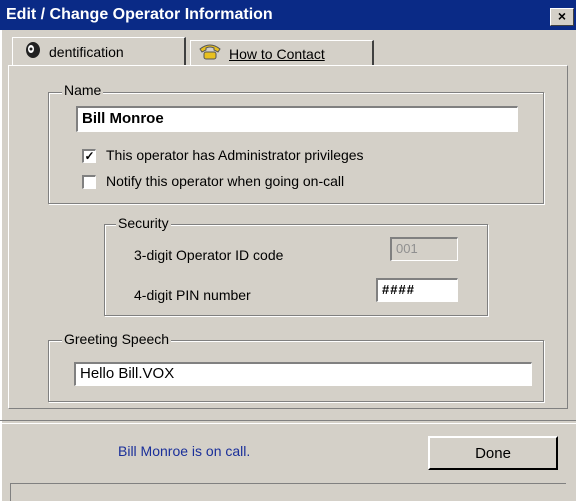 Image resolution: width=576 pixels, height=501 pixels. I want to click on greeting-speech-legend: Greeting Speech, so click(117, 339).